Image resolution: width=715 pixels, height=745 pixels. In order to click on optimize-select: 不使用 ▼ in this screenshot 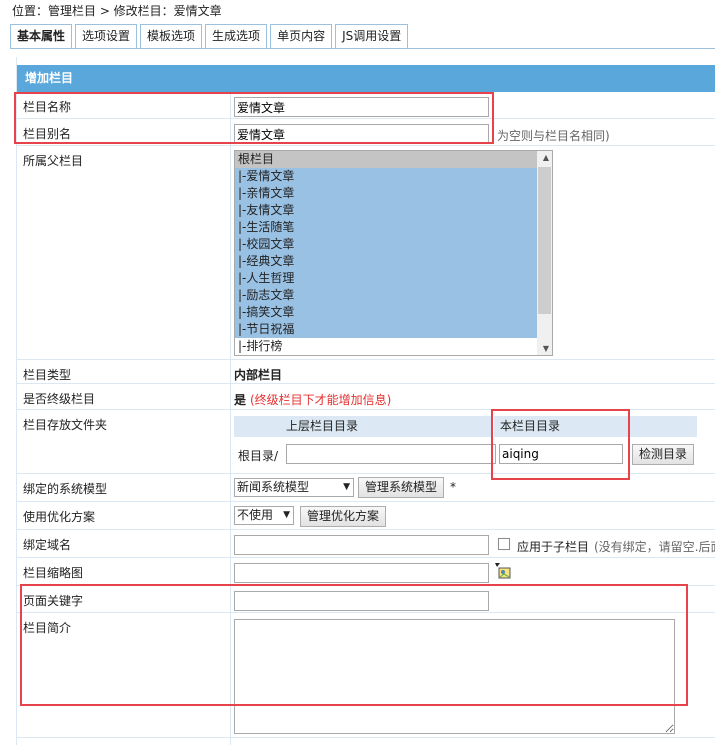, I will do `click(264, 515)`.